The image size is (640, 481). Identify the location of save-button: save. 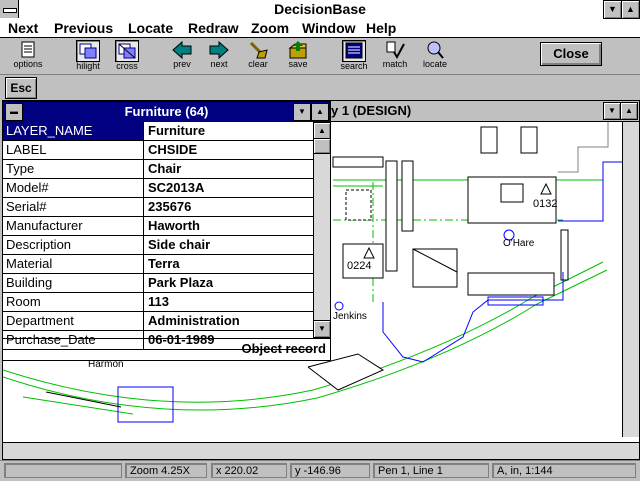
(298, 56).